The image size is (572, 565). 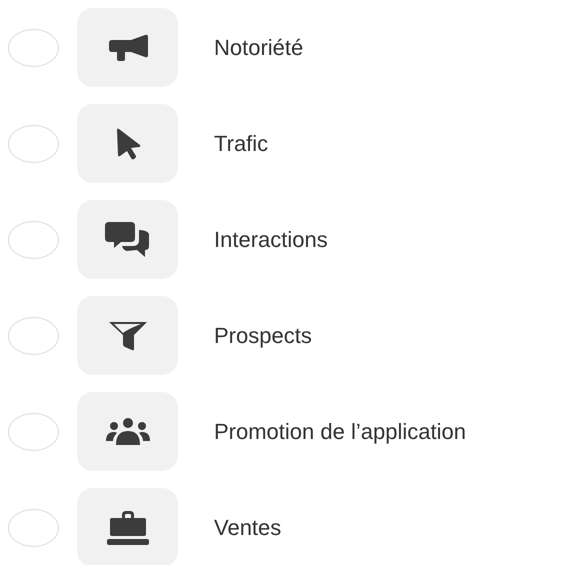 I want to click on megaphone-icon, so click(x=127, y=48).